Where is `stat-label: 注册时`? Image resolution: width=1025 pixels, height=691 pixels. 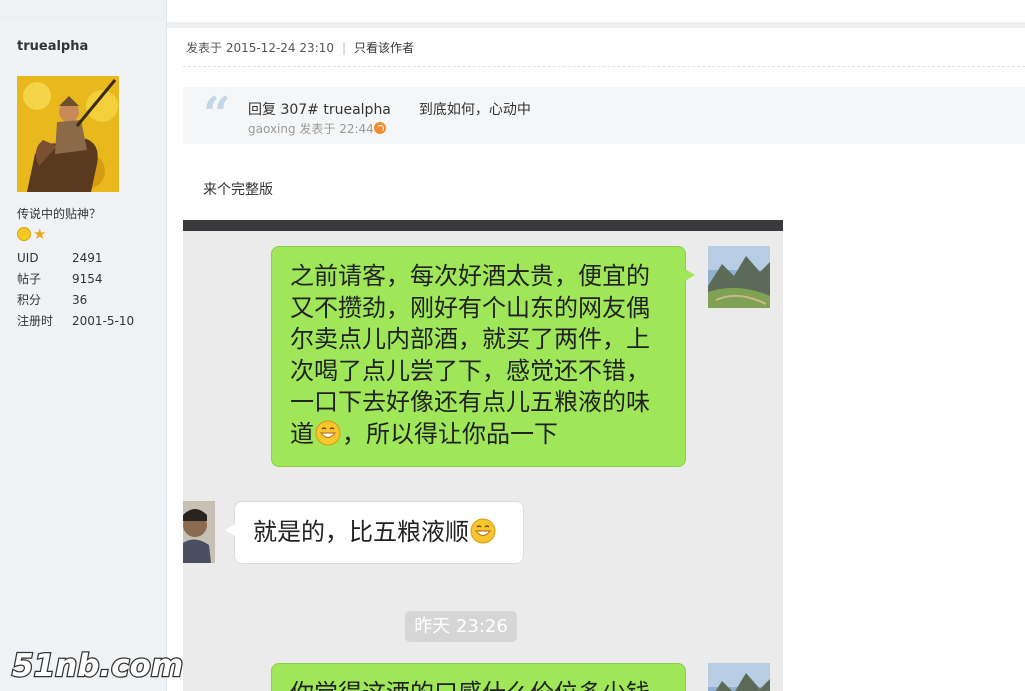 stat-label: 注册时 is located at coordinates (35, 321).